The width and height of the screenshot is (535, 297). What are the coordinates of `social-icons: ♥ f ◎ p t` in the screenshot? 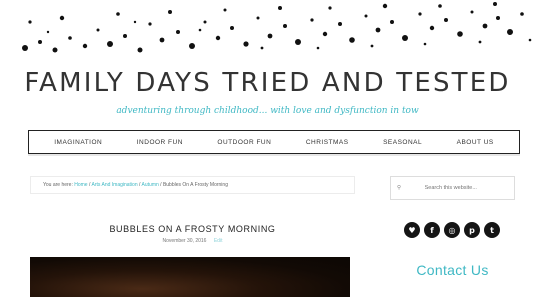 It's located at (452, 230).